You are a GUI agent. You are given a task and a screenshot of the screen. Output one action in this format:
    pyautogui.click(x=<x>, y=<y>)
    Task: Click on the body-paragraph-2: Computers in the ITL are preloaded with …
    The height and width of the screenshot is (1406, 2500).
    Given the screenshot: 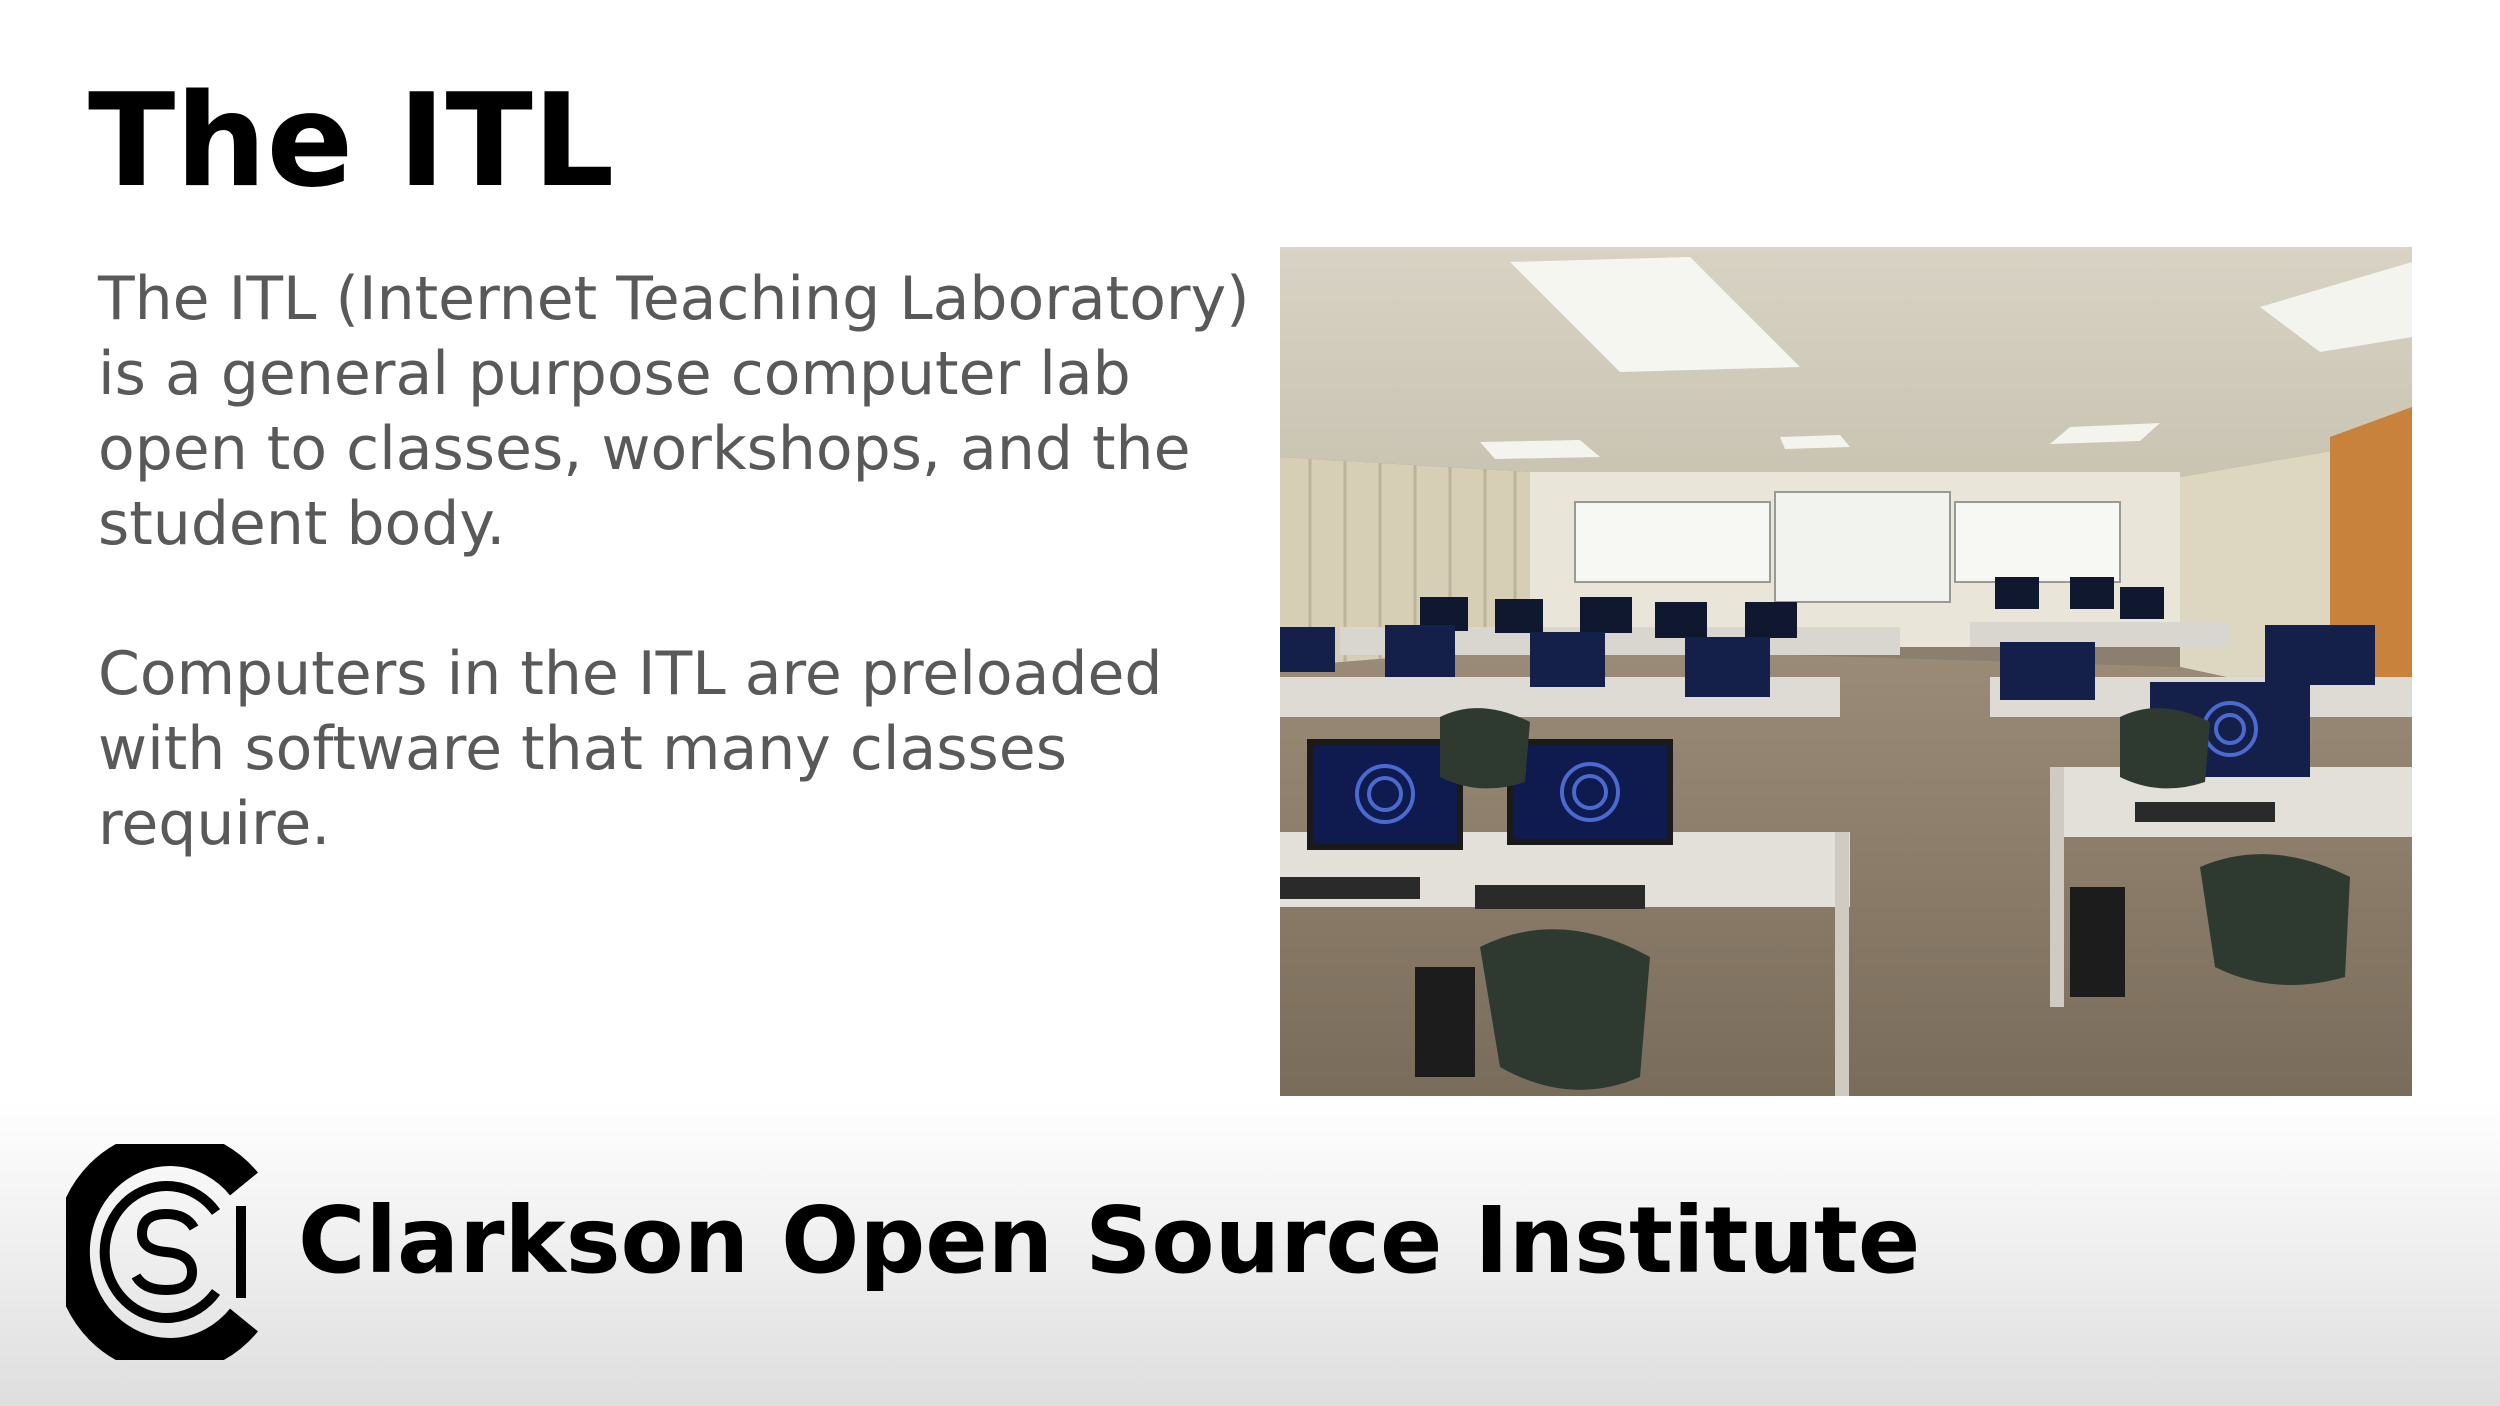 What is the action you would take?
    pyautogui.click(x=630, y=749)
    